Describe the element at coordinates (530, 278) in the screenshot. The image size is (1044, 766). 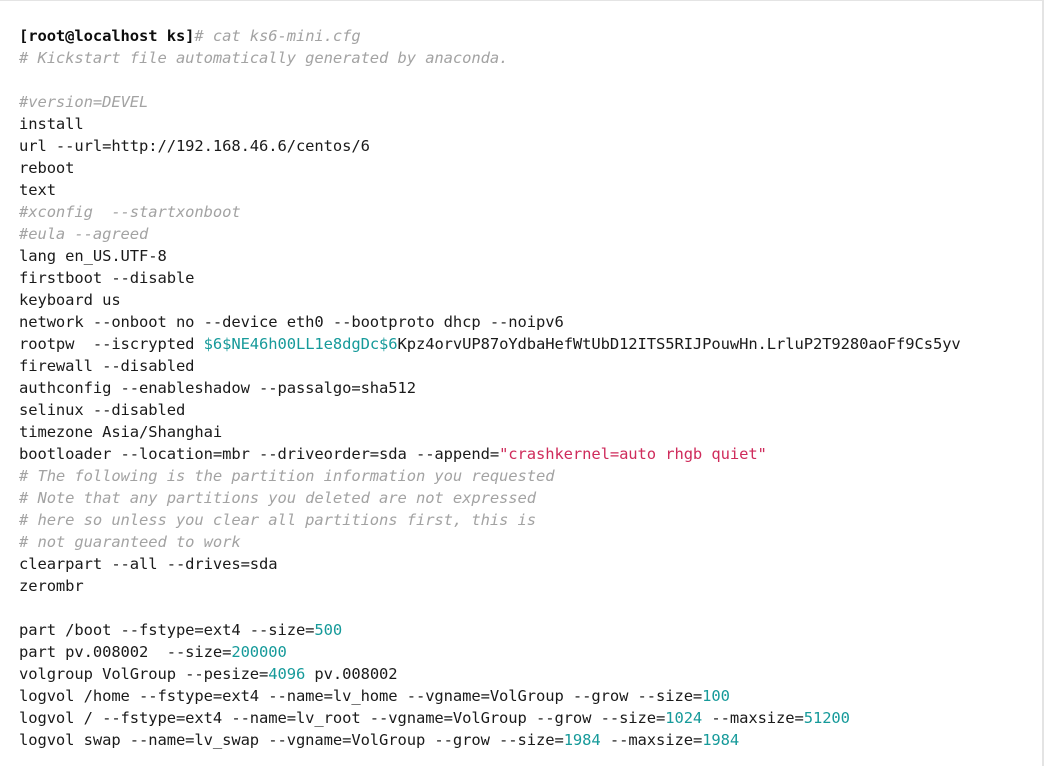
I see `line-firstboot: firstboot --disable` at that location.